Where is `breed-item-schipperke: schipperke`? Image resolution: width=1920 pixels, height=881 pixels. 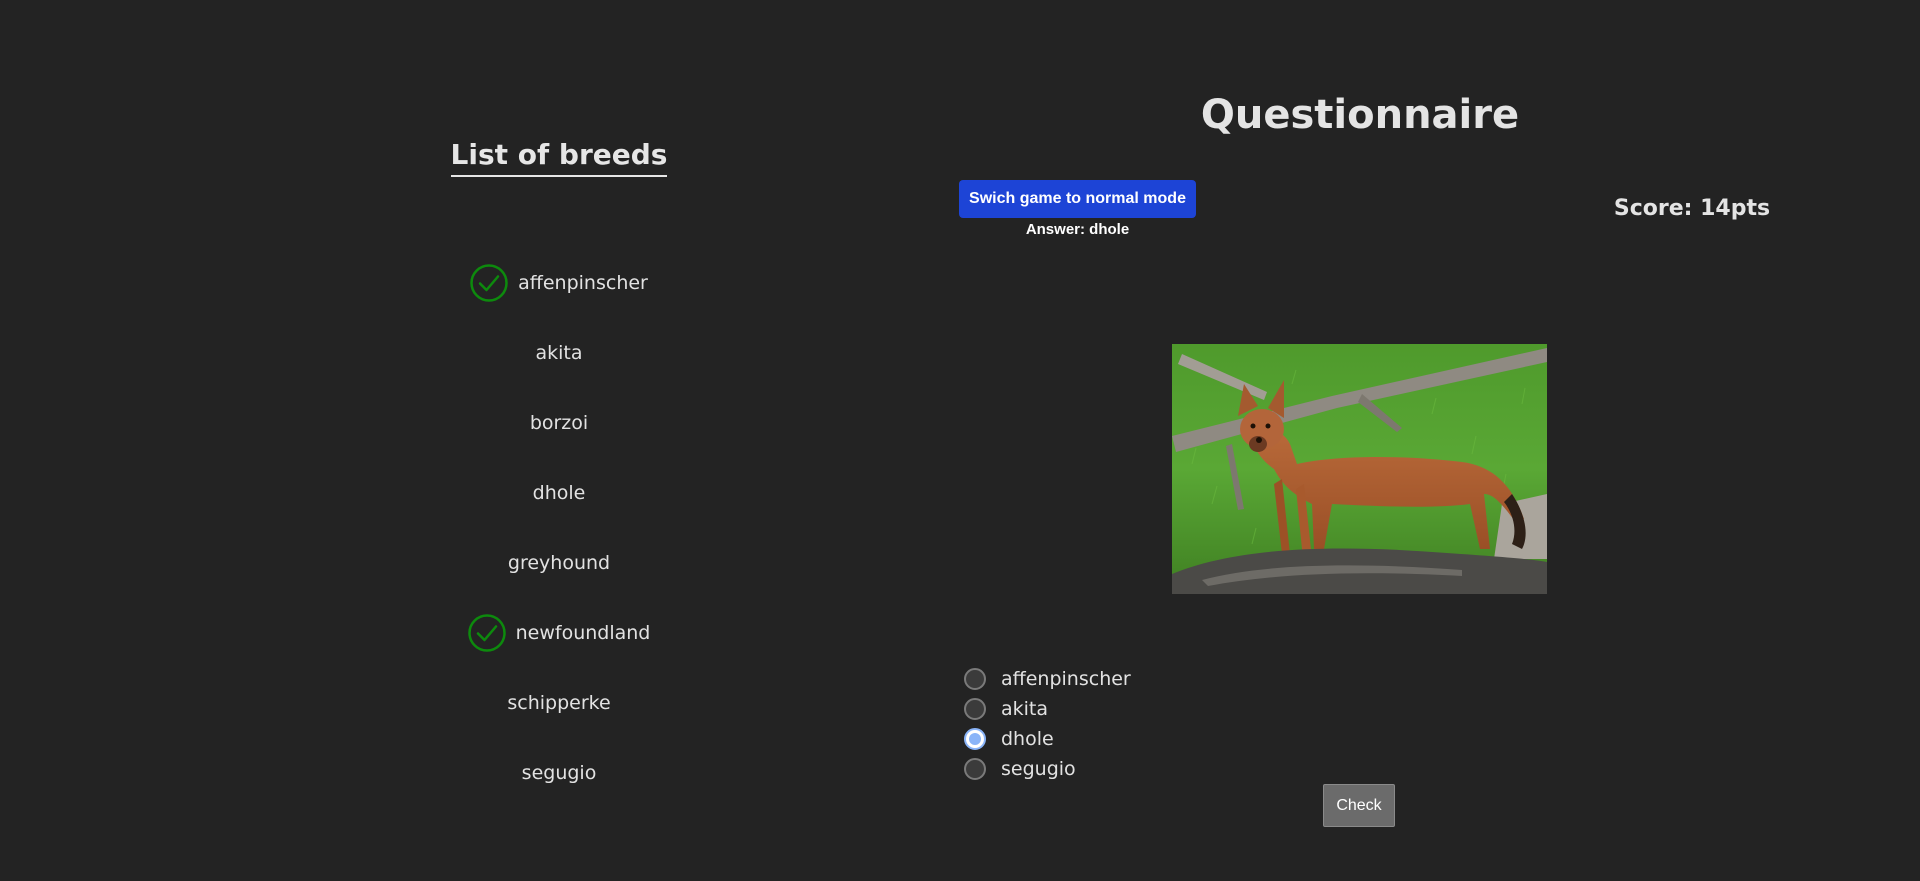
breed-item-schipperke: schipperke is located at coordinates (559, 703).